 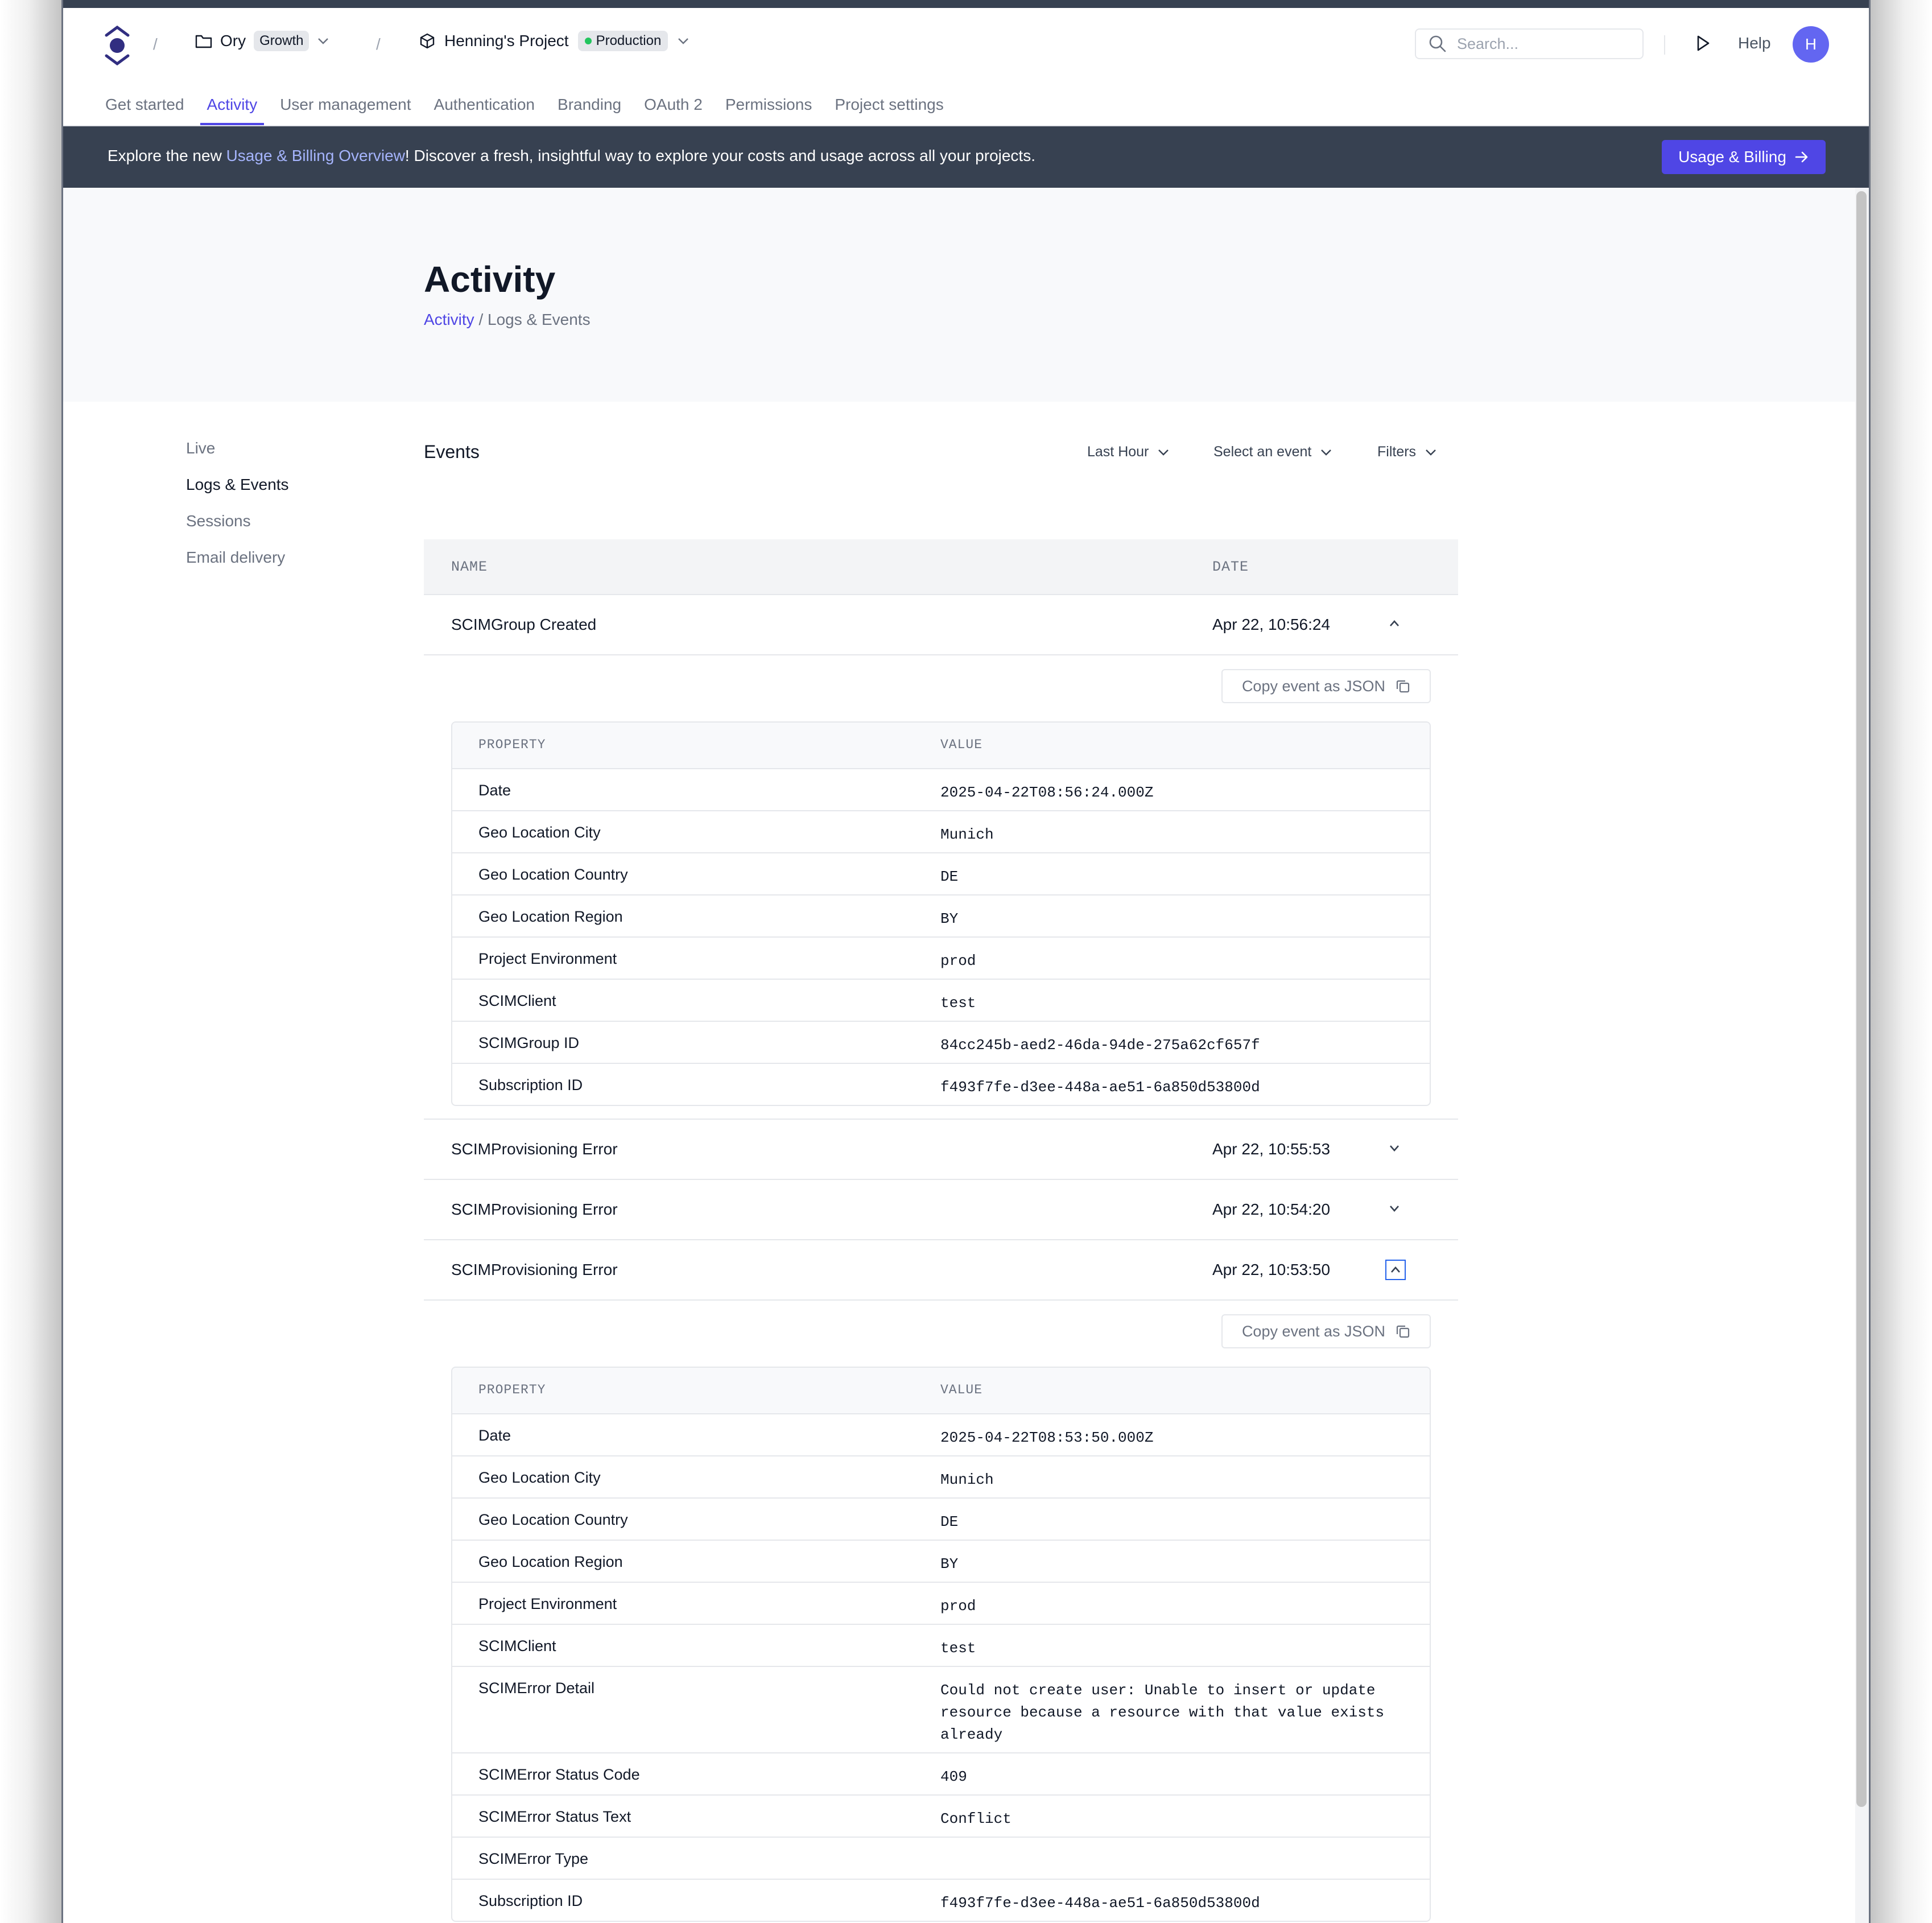 What do you see at coordinates (1231, 566) in the screenshot?
I see `column-header-date: DATE` at bounding box center [1231, 566].